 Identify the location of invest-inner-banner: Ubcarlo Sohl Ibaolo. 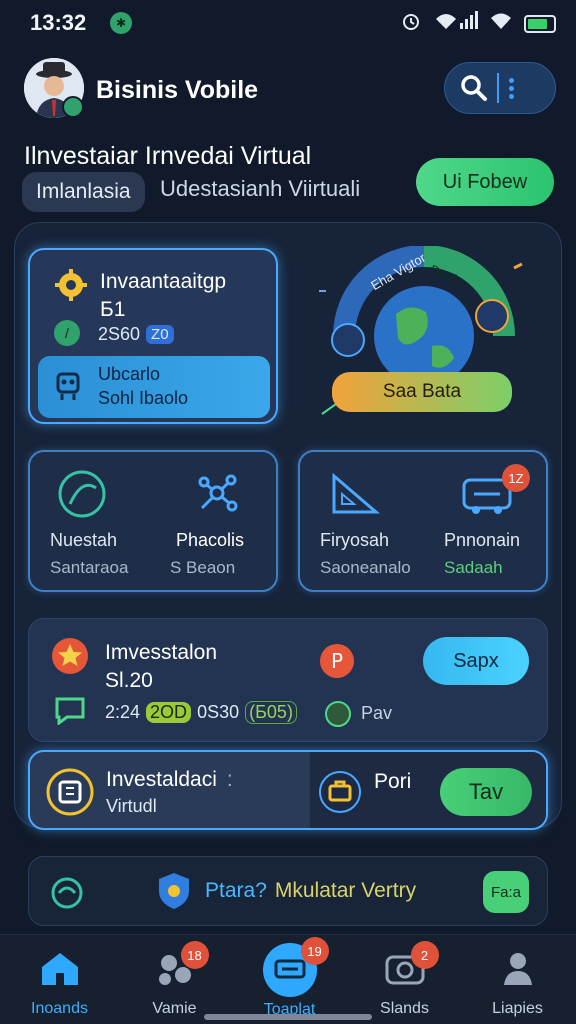
(154, 387).